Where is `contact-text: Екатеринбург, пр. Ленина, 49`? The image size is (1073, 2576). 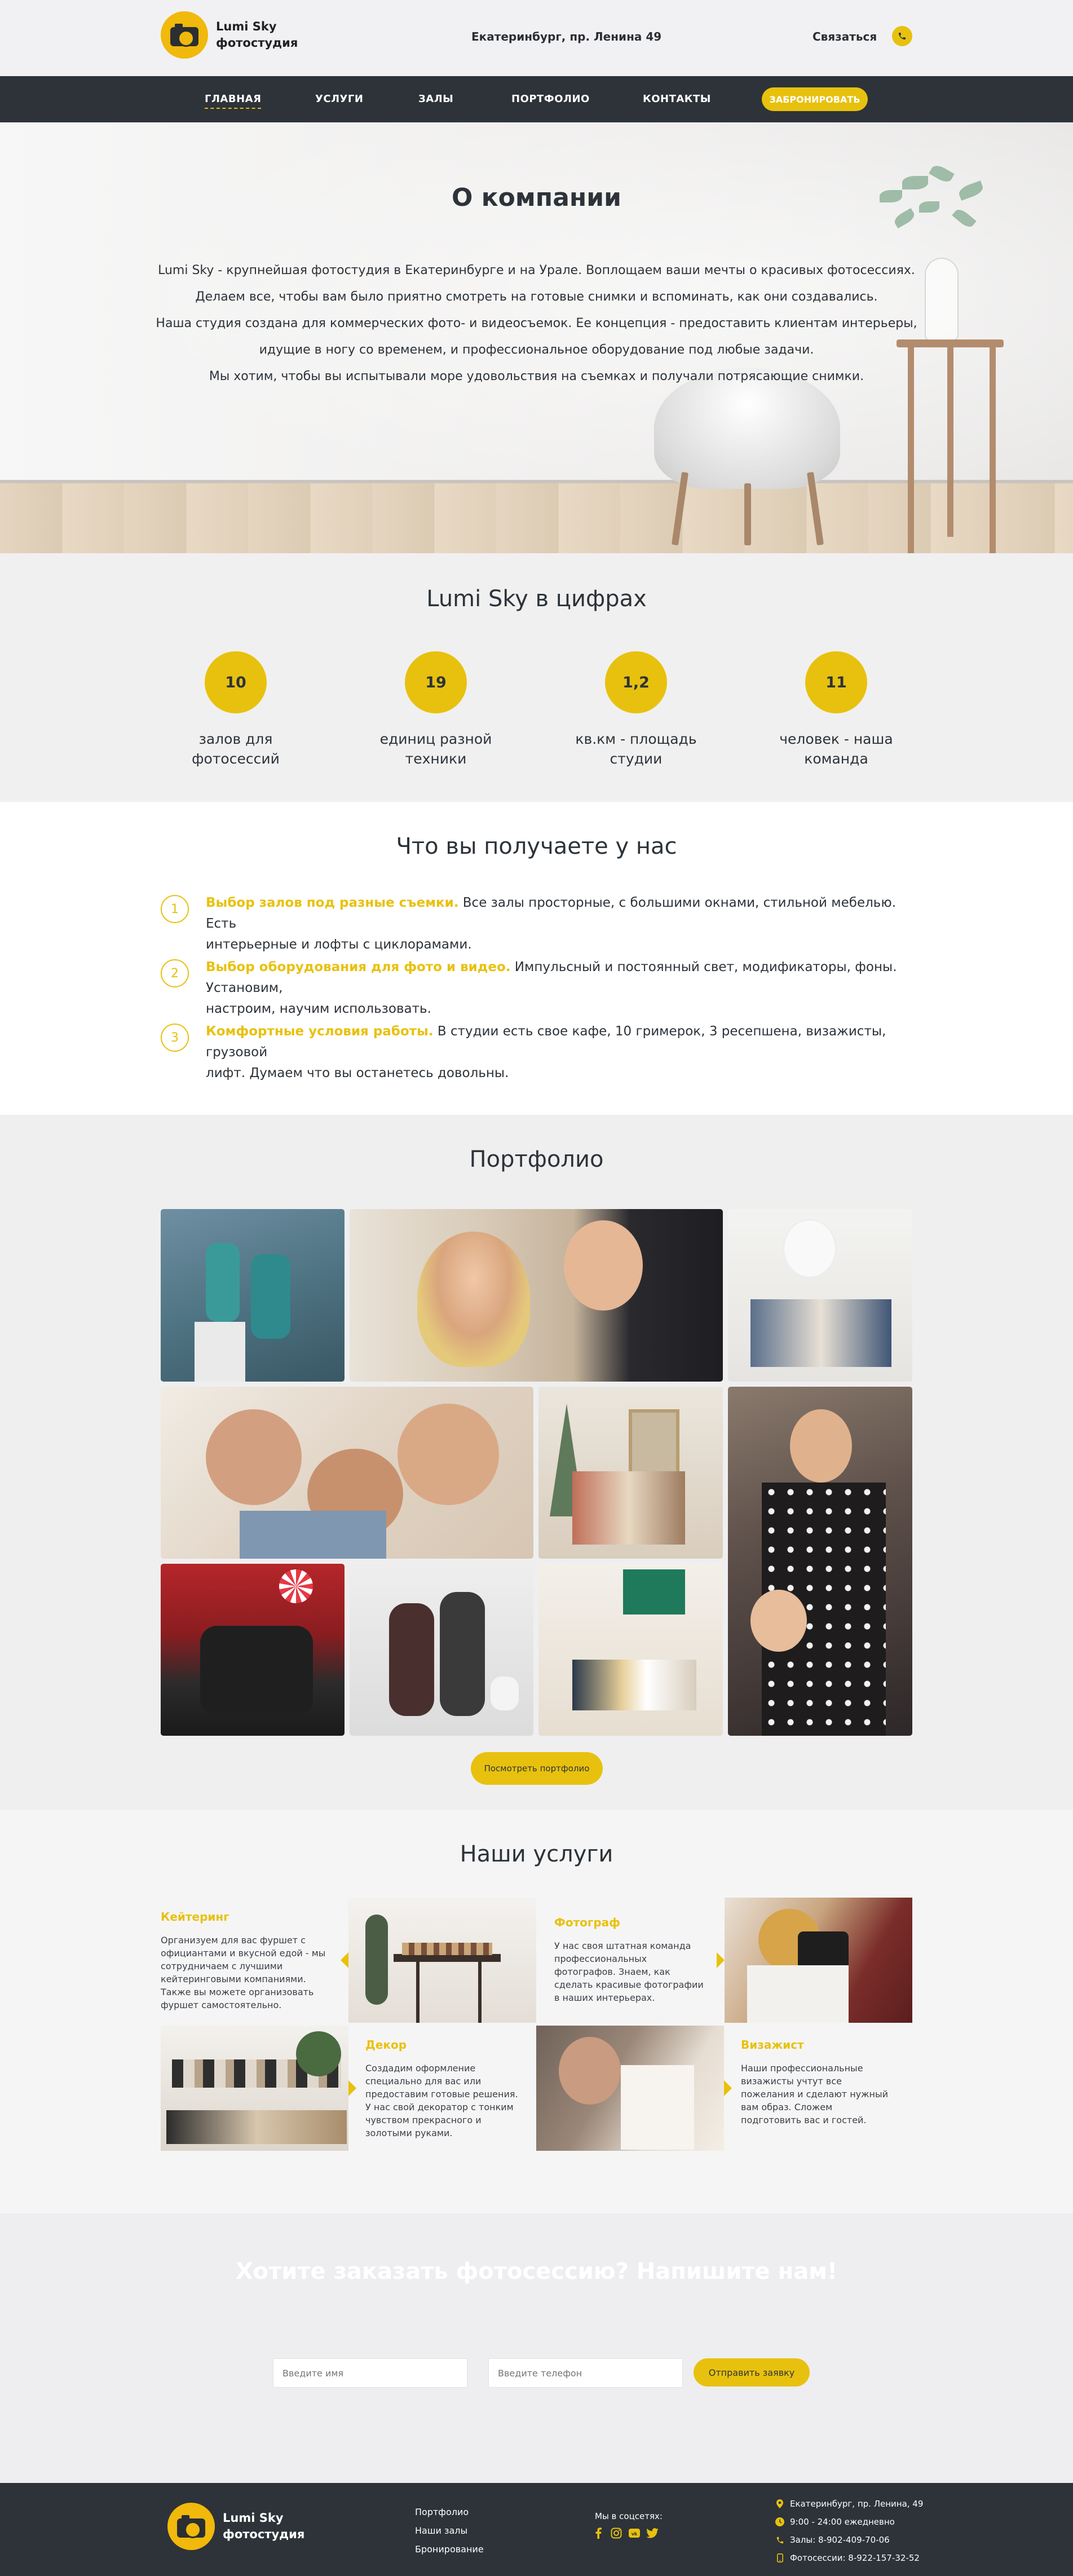
contact-text: Екатеринбург, пр. Ленина, 49 is located at coordinates (857, 2504).